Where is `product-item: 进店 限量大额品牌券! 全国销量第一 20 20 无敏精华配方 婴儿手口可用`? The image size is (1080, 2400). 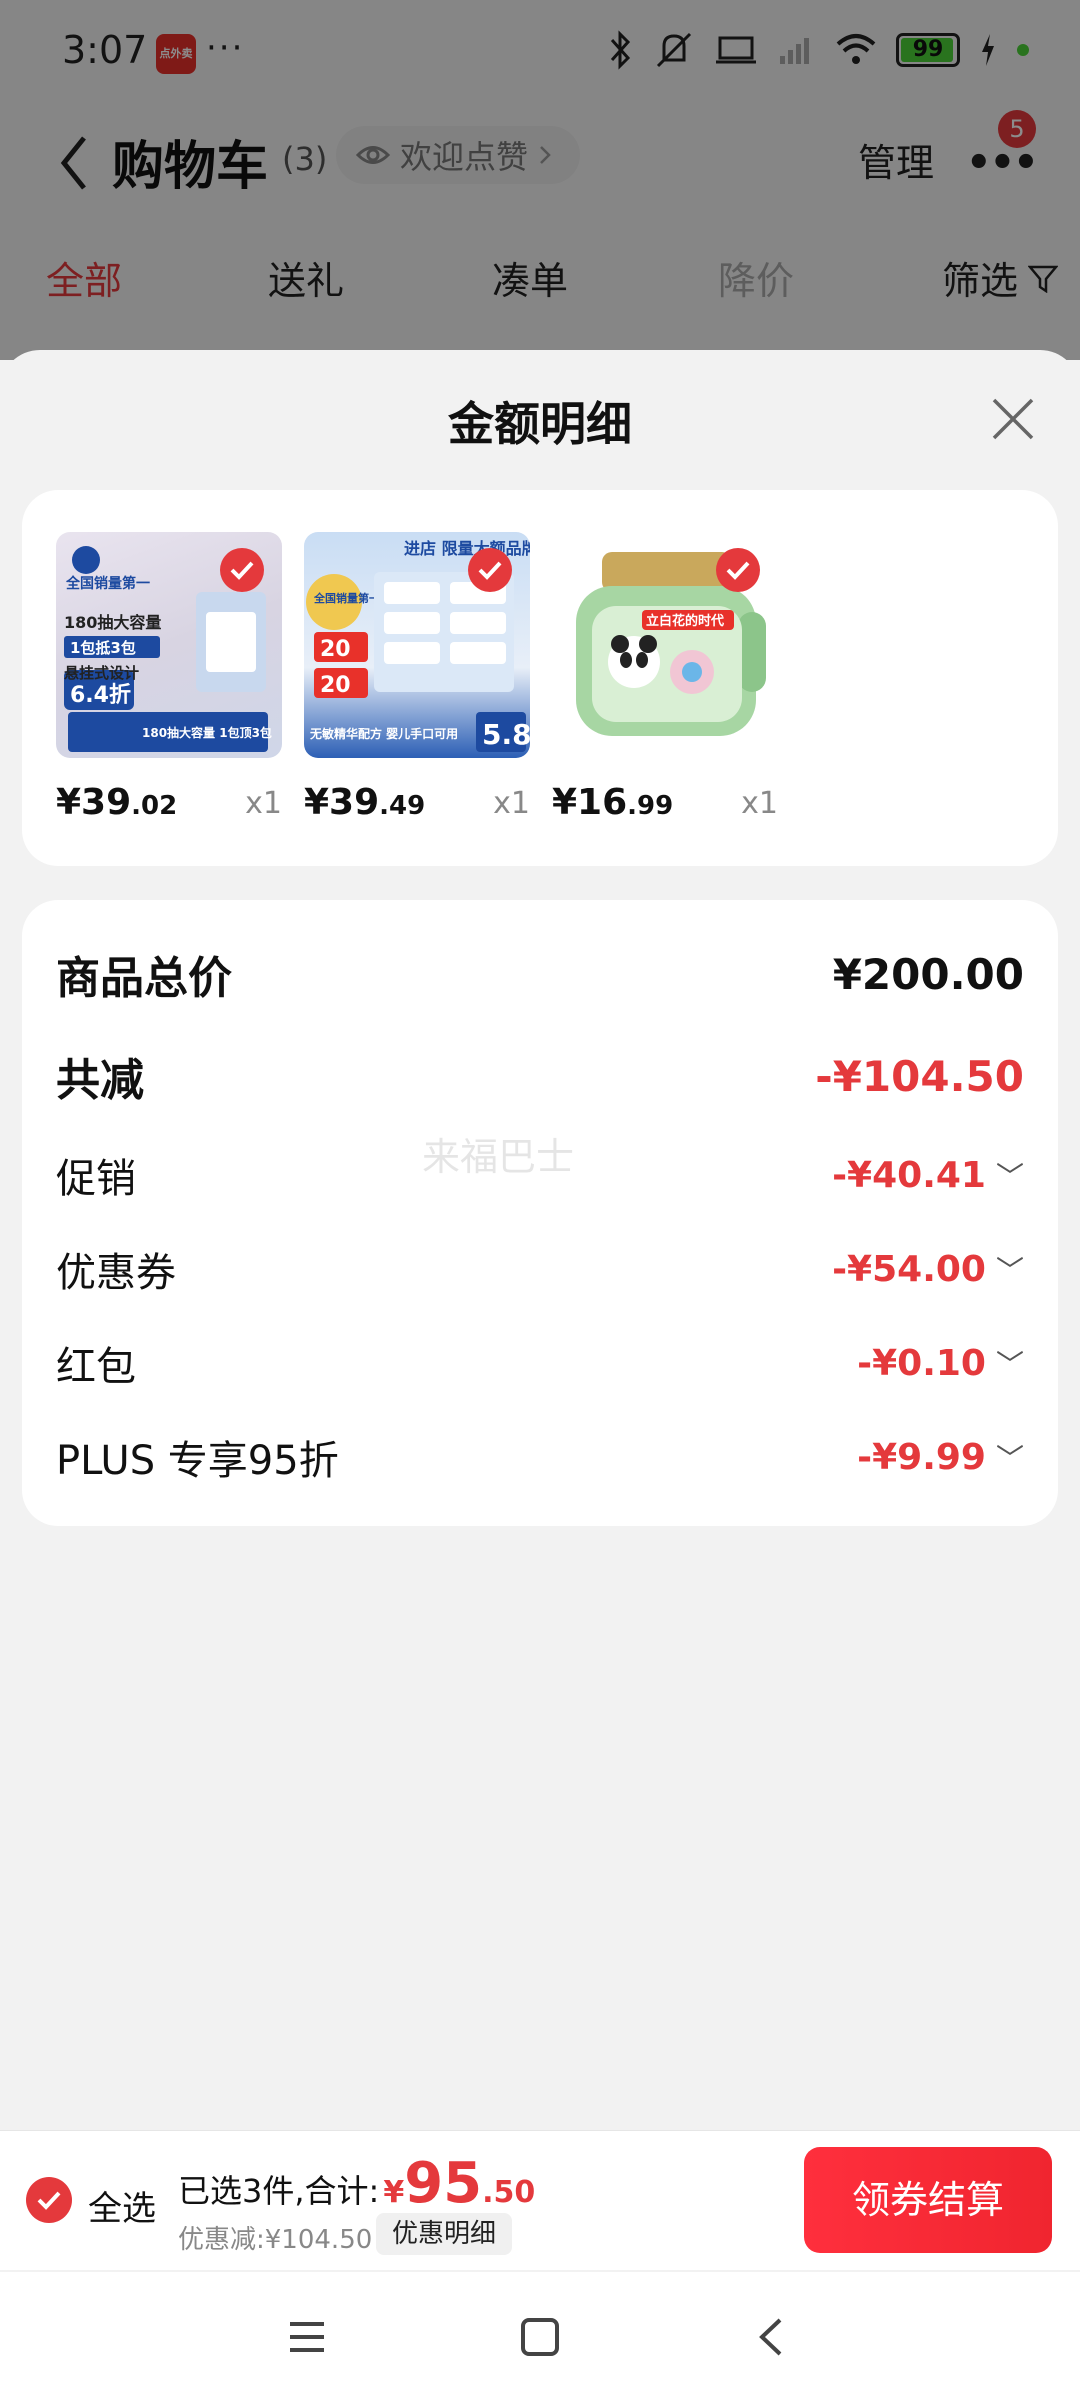 product-item: 进店 限量大额品牌券! 全国销量第一 20 20 无敏精华配方 婴儿手口可用 is located at coordinates (417, 677).